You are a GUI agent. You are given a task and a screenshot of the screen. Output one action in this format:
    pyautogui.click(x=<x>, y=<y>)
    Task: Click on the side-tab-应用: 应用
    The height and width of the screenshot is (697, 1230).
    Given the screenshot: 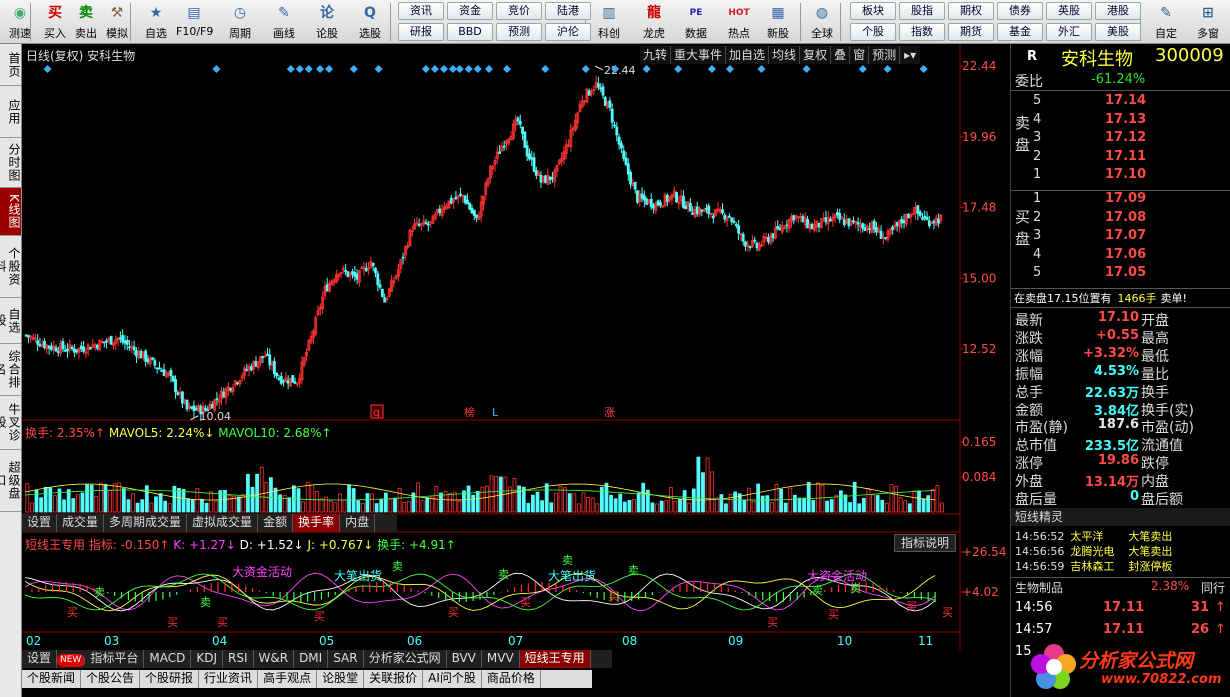 What is the action you would take?
    pyautogui.click(x=10, y=112)
    